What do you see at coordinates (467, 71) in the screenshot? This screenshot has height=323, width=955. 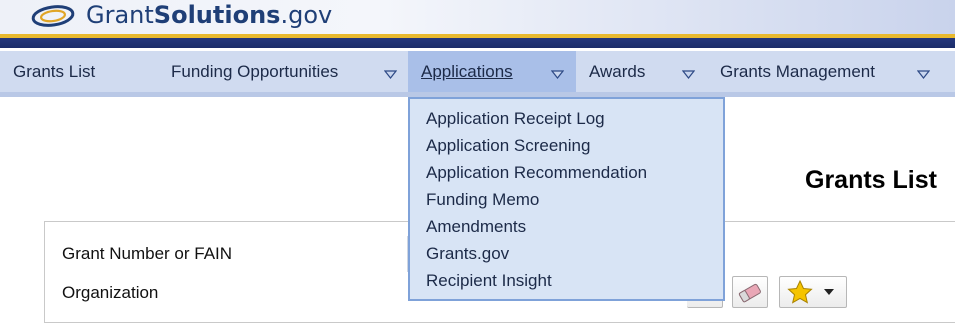 I see `nav-applications-label: Applications` at bounding box center [467, 71].